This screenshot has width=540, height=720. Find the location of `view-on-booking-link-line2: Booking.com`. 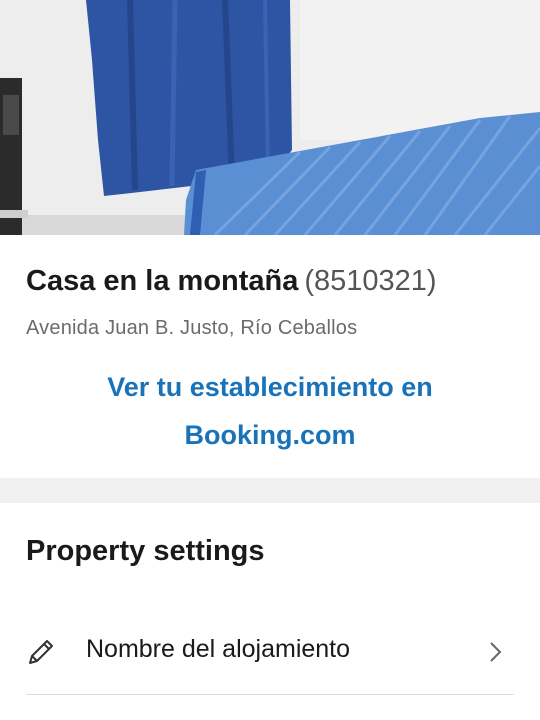

view-on-booking-link-line2: Booking.com is located at coordinates (270, 435).